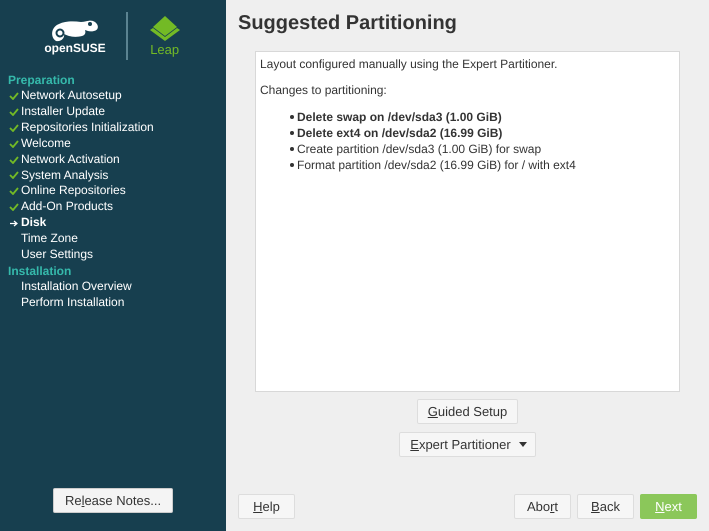 Image resolution: width=709 pixels, height=531 pixels. I want to click on product-name: Leap, so click(165, 49).